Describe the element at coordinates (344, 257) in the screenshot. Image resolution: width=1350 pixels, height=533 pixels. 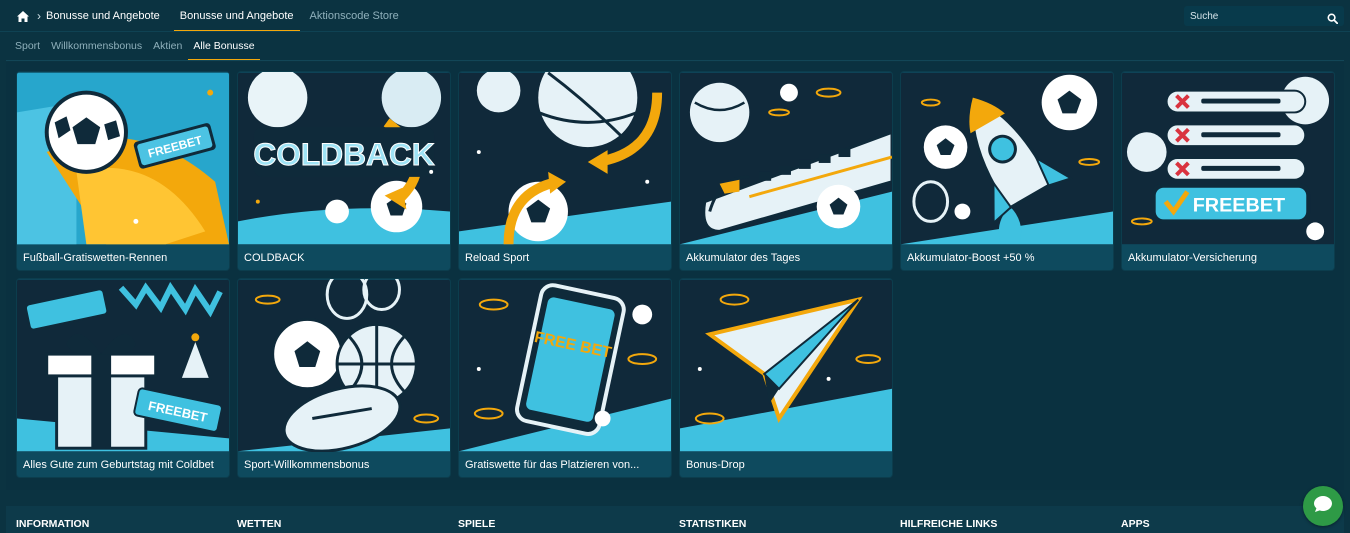
I see `card-title: COLDBACK` at that location.